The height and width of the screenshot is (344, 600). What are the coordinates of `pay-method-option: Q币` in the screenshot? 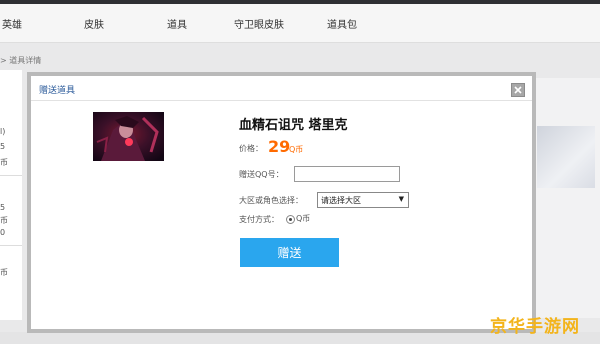 It's located at (303, 218).